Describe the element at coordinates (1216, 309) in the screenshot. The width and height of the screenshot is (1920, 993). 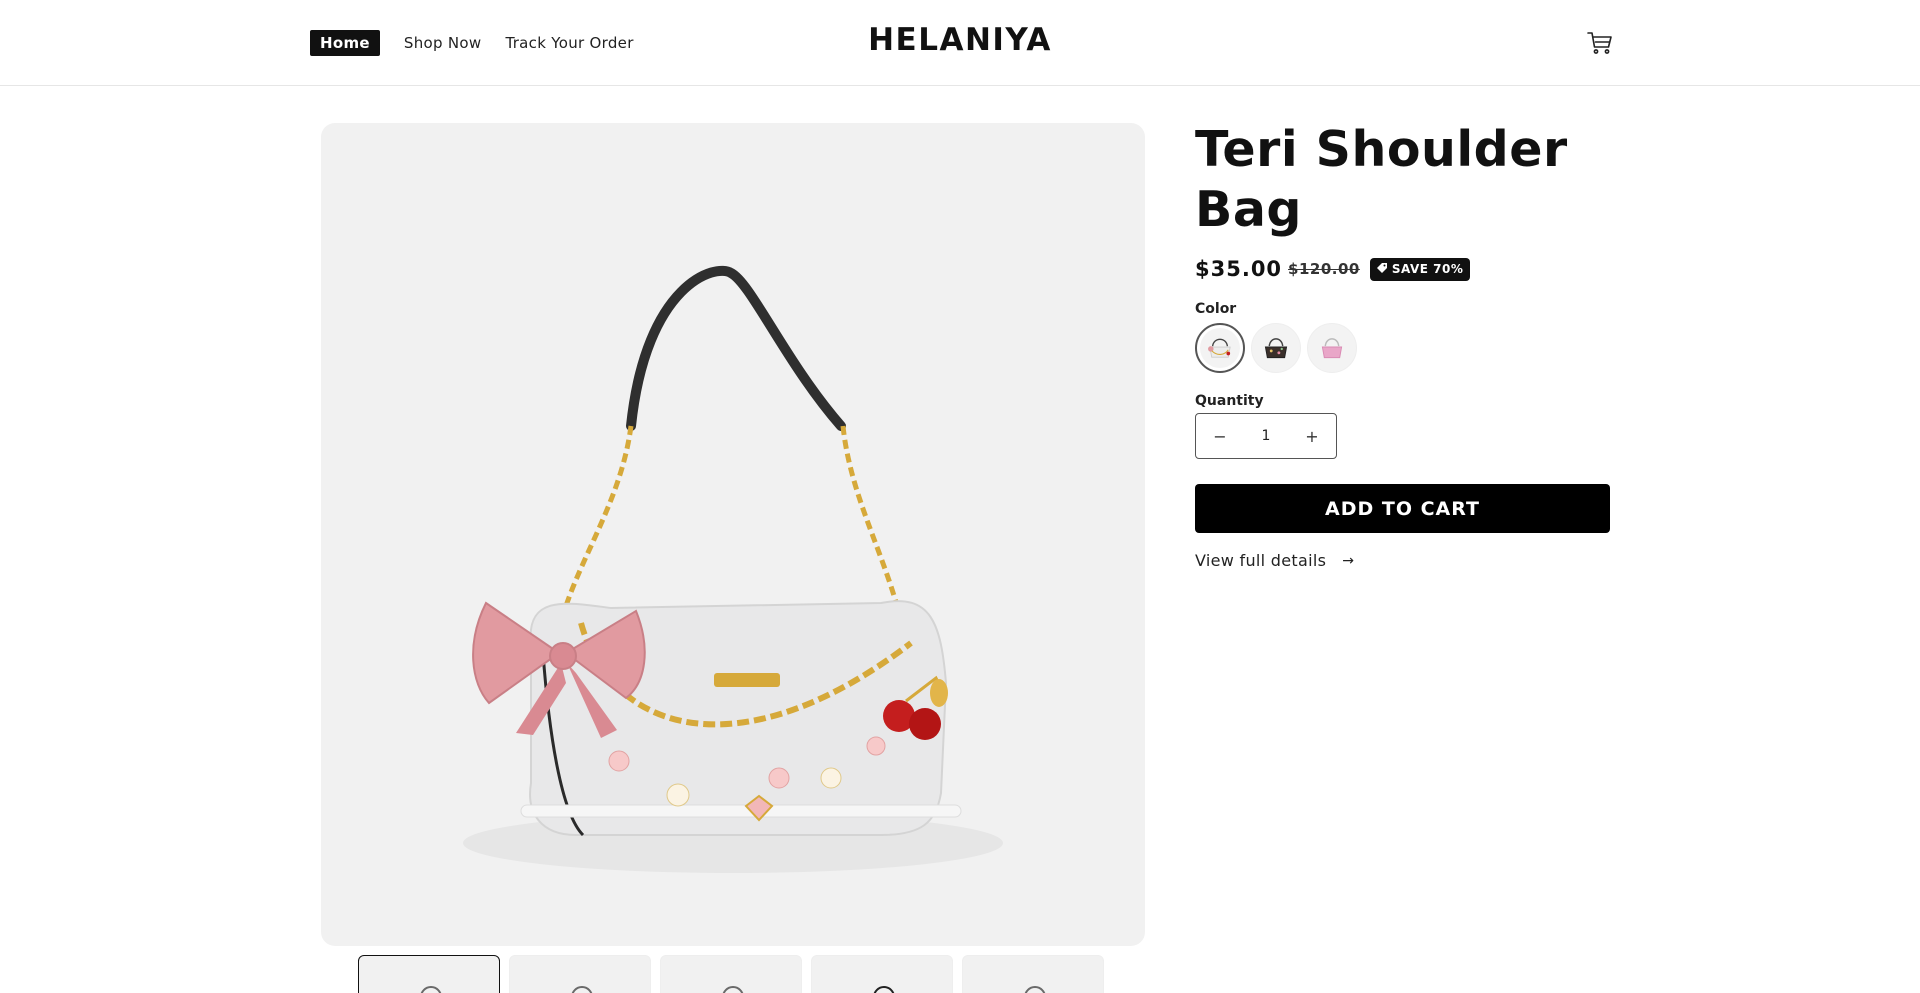
I see `color-label: Color` at that location.